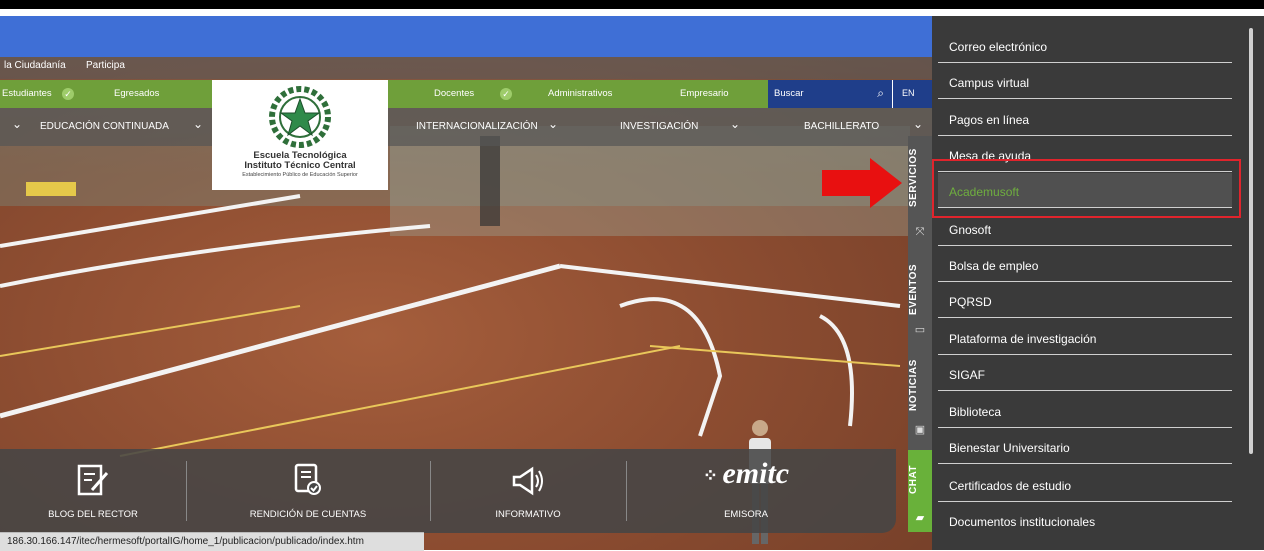 Image resolution: width=1264 pixels, height=551 pixels. Describe the element at coordinates (35, 65) in the screenshot. I see `link-ciudadania: la Ciudadanía` at that location.